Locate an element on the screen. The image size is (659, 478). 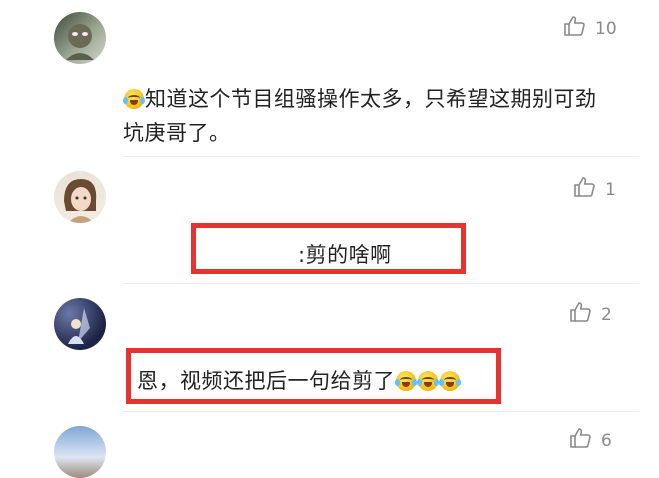
like-button: 6 is located at coordinates (590, 440).